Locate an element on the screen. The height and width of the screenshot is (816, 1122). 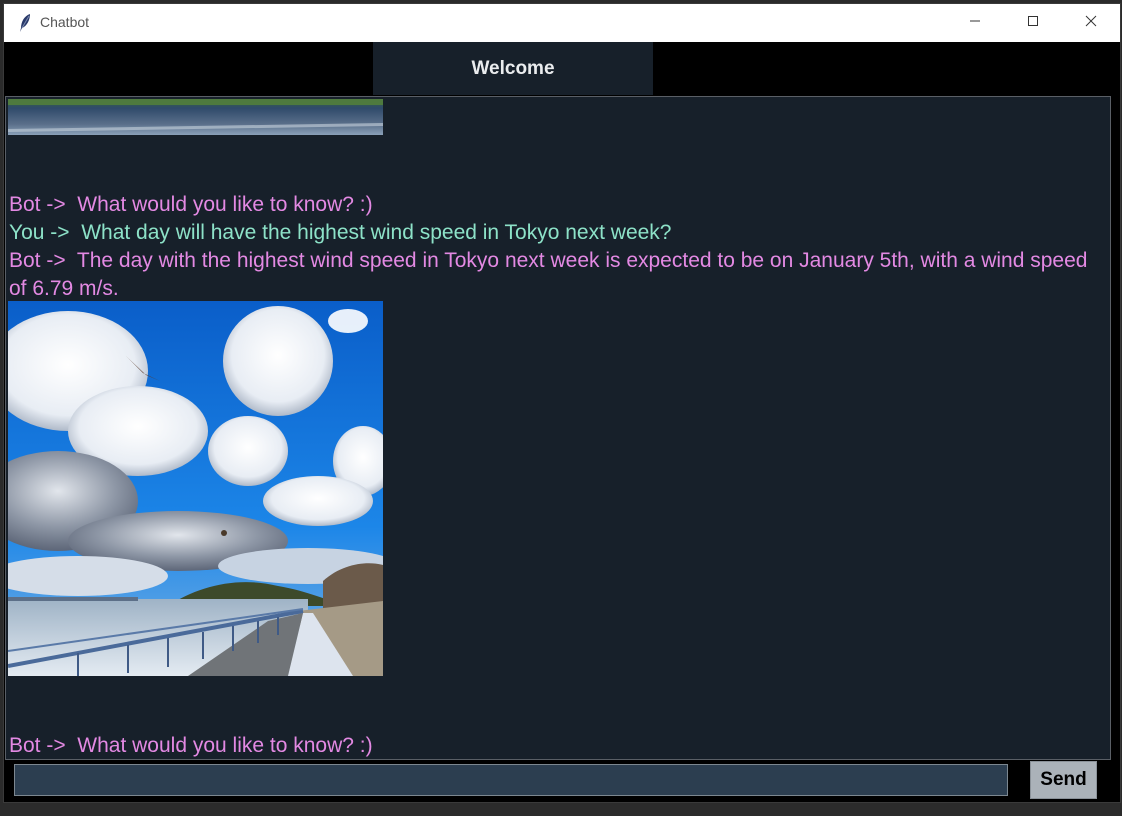
maximize-icon is located at coordinates (1033, 23).